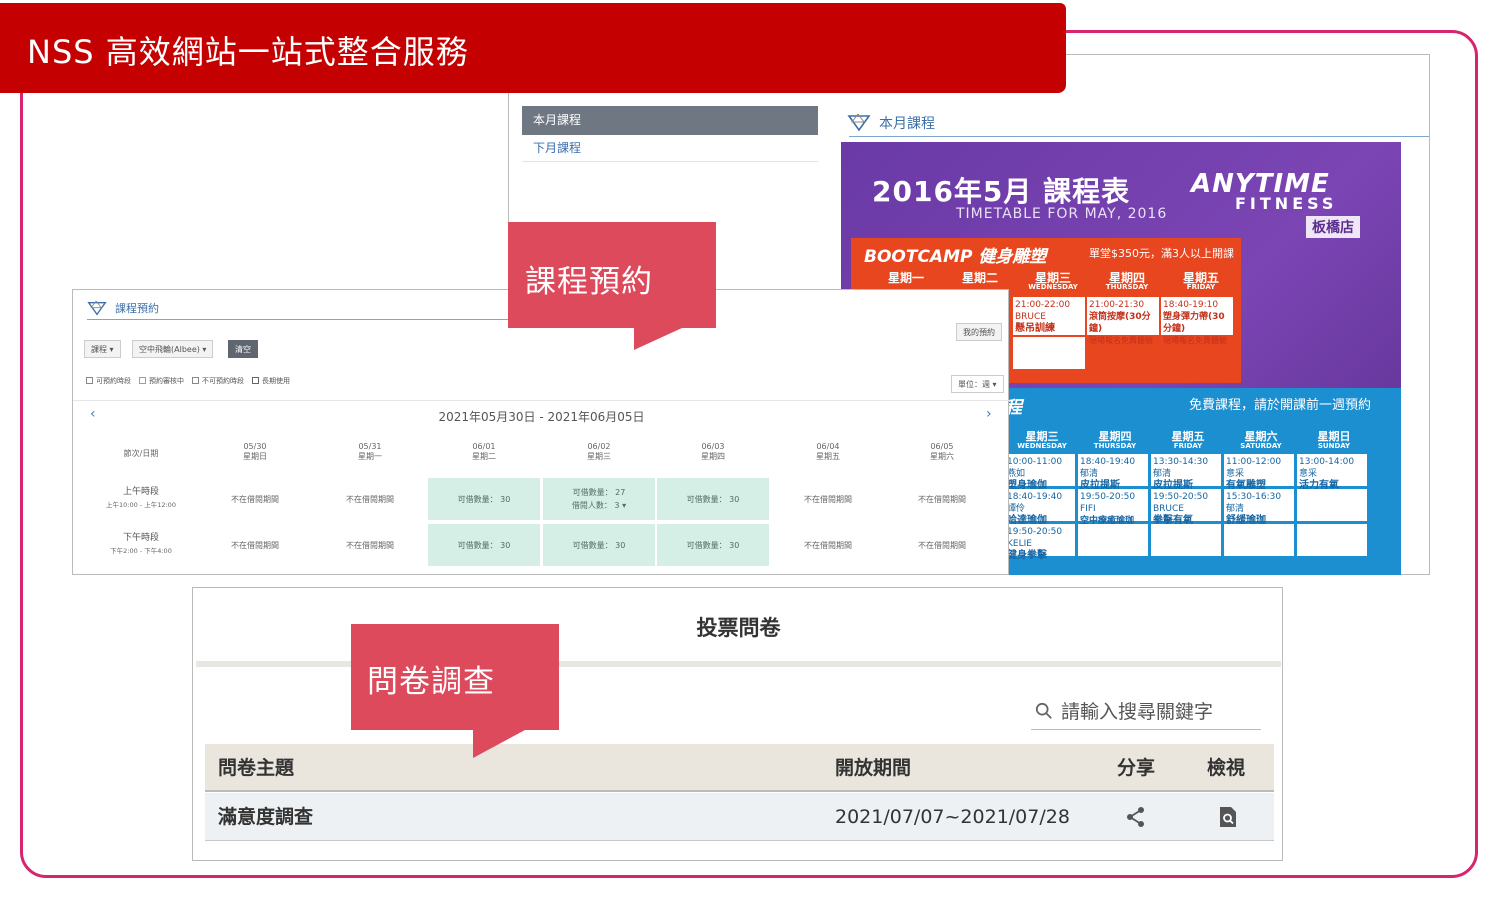 This screenshot has width=1500, height=904. Describe the element at coordinates (670, 148) in the screenshot. I see `sidebar-item-next-month: 下月課程` at that location.